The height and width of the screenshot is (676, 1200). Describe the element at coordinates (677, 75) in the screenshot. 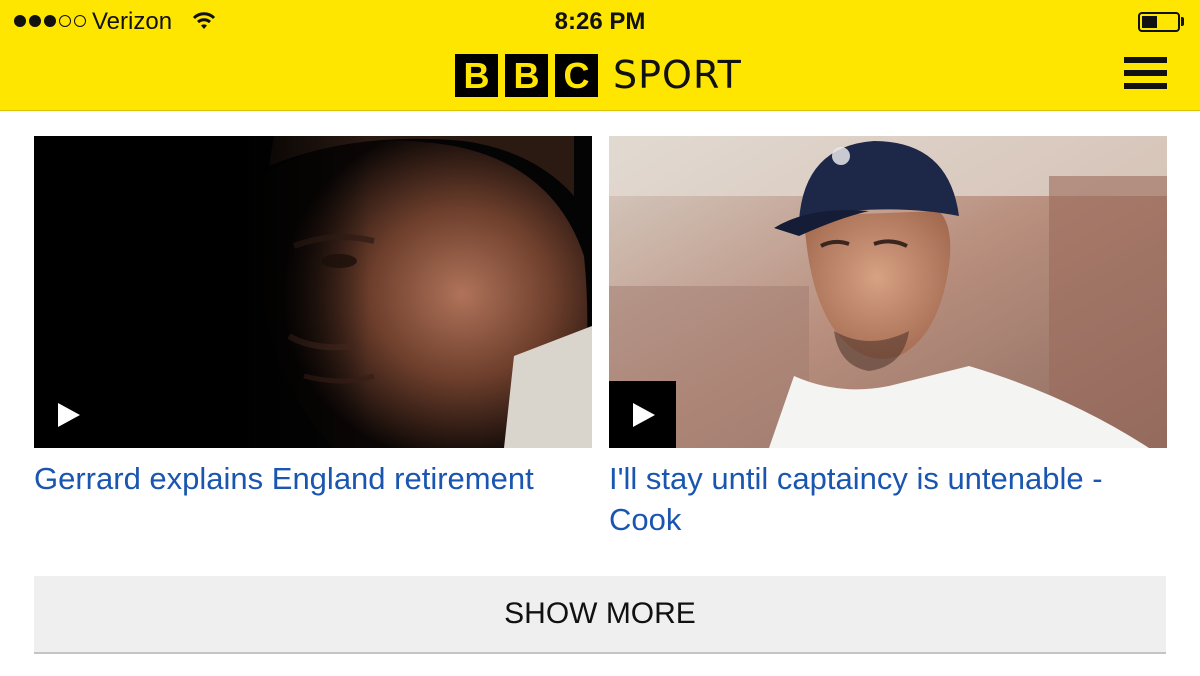

I see `logo-word: SPORT` at that location.